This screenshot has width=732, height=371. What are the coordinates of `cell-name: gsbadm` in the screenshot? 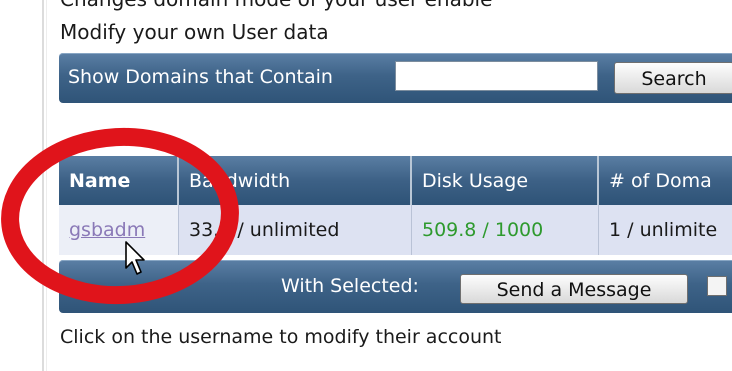 It's located at (119, 230).